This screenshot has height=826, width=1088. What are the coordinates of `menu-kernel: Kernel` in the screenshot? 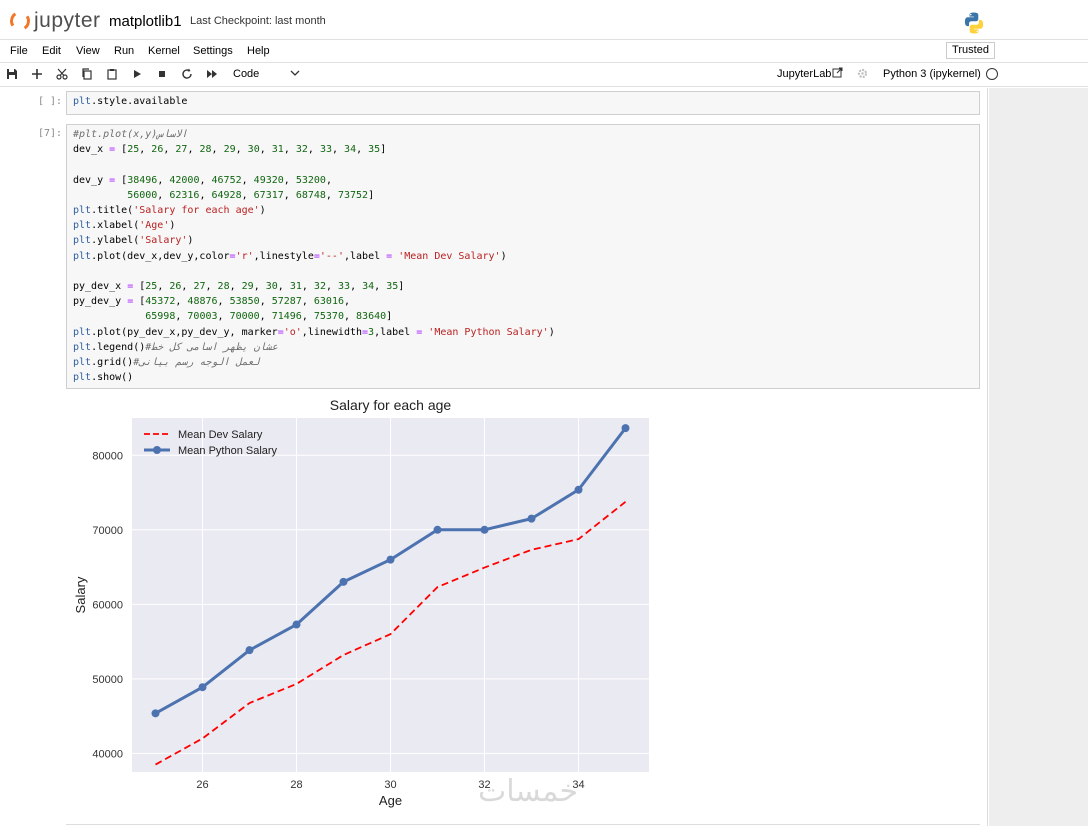 It's located at (164, 51).